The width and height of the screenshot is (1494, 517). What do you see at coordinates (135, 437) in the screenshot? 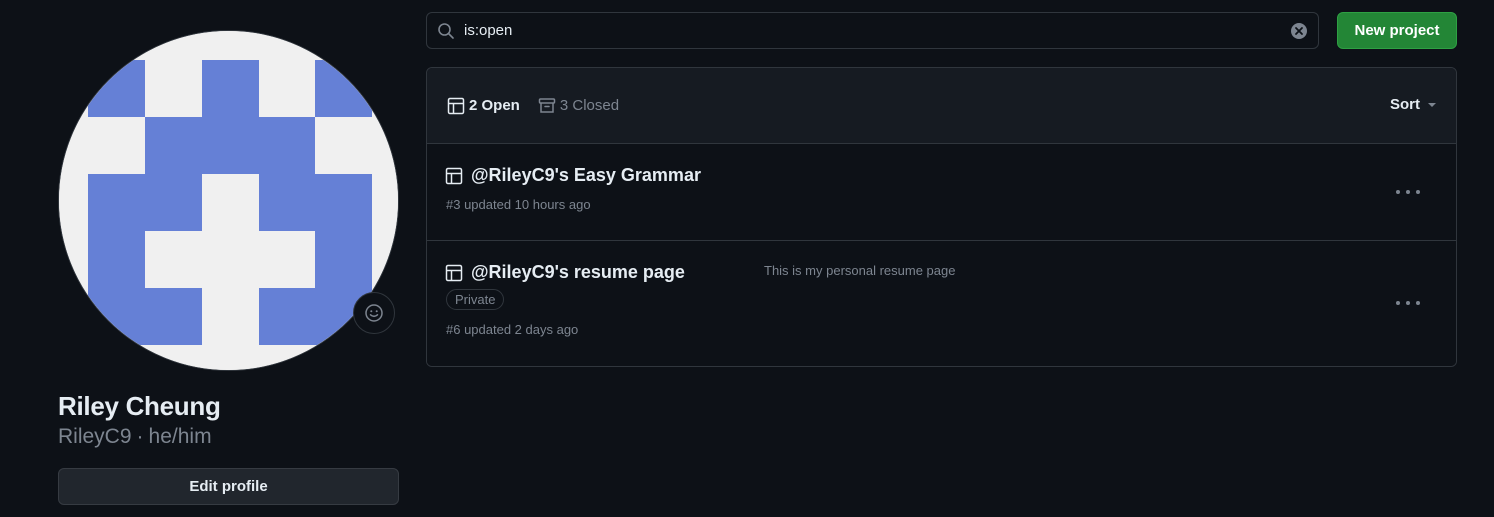
I see `profile-username-line: RileyC9 · he/him` at bounding box center [135, 437].